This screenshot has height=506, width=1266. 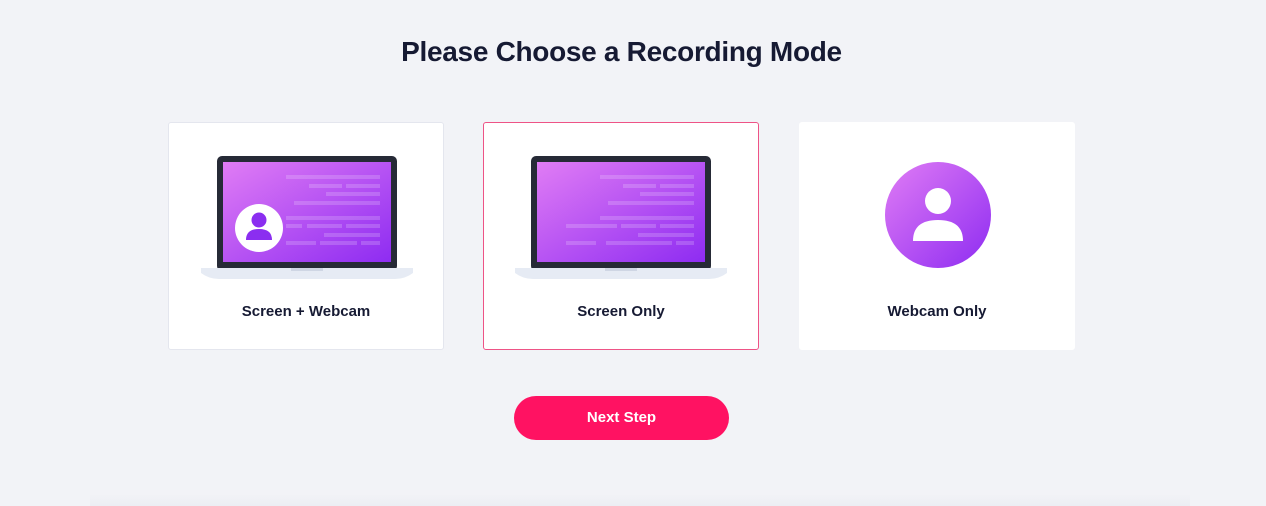 What do you see at coordinates (621, 418) in the screenshot?
I see `next-step-button: Next Step` at bounding box center [621, 418].